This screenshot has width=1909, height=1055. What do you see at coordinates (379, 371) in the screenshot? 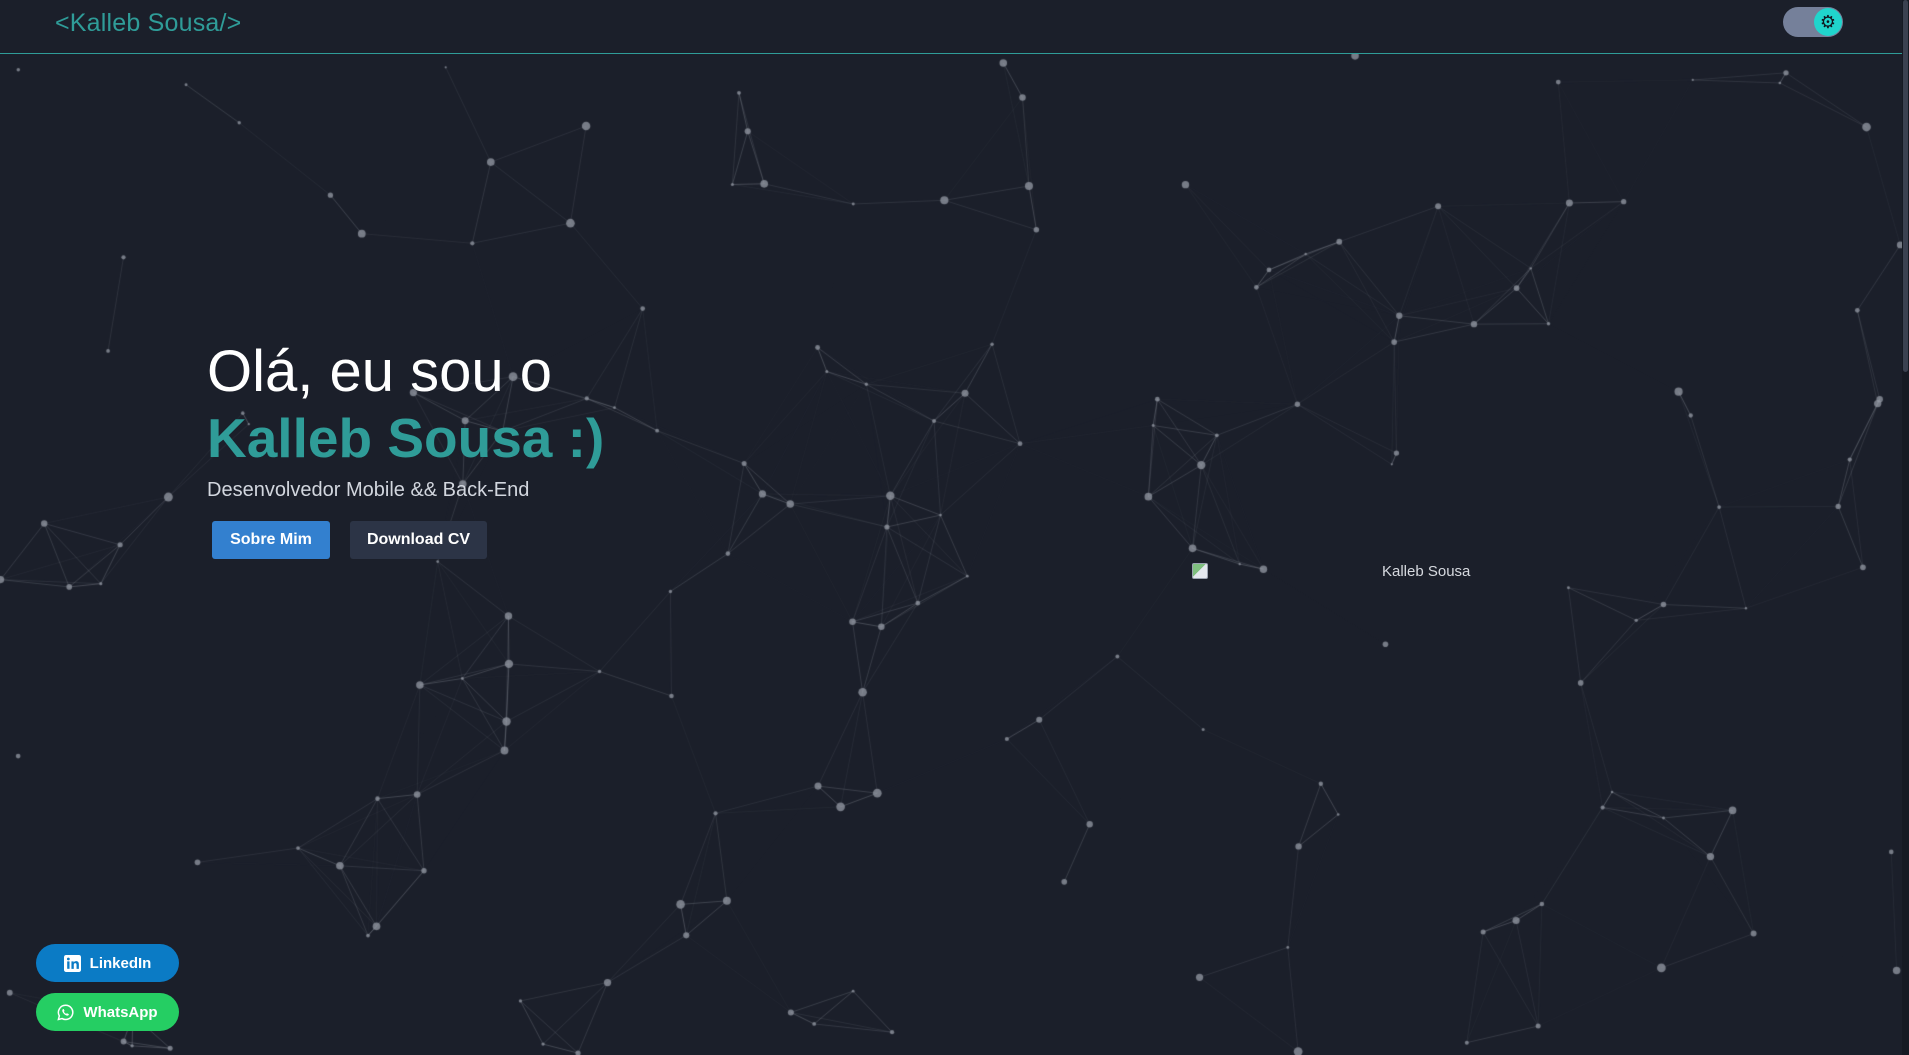
I see `hero-greeting: Olá, eu sou o` at bounding box center [379, 371].